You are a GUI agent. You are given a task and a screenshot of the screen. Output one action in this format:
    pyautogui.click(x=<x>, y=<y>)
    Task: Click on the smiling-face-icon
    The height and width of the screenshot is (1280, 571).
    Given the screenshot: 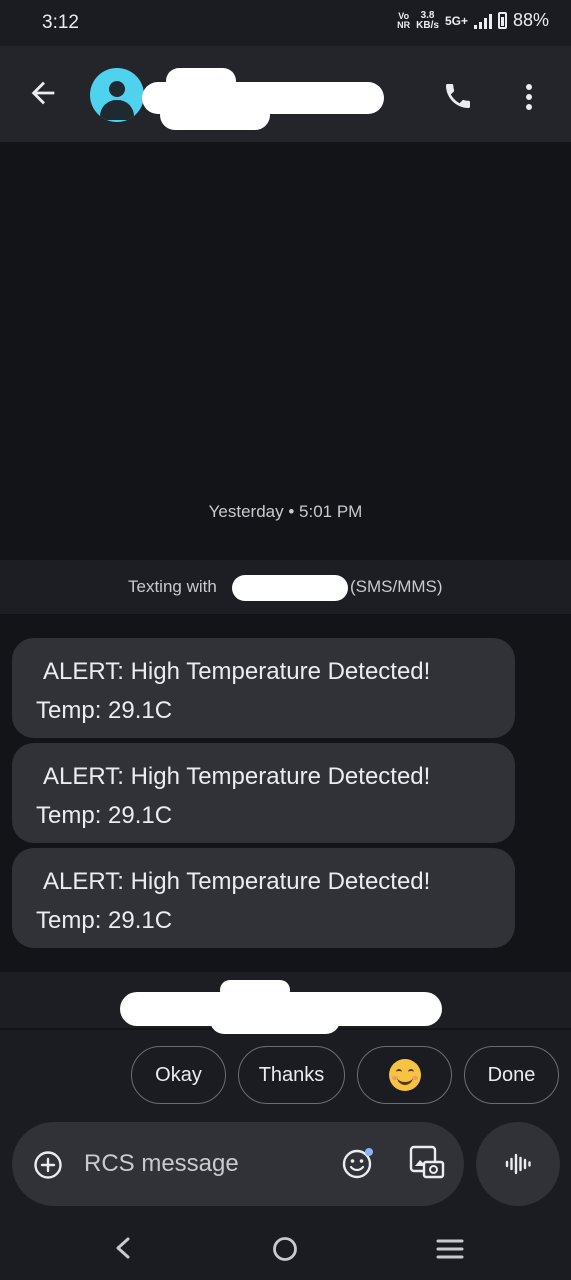 What is the action you would take?
    pyautogui.click(x=404, y=1075)
    